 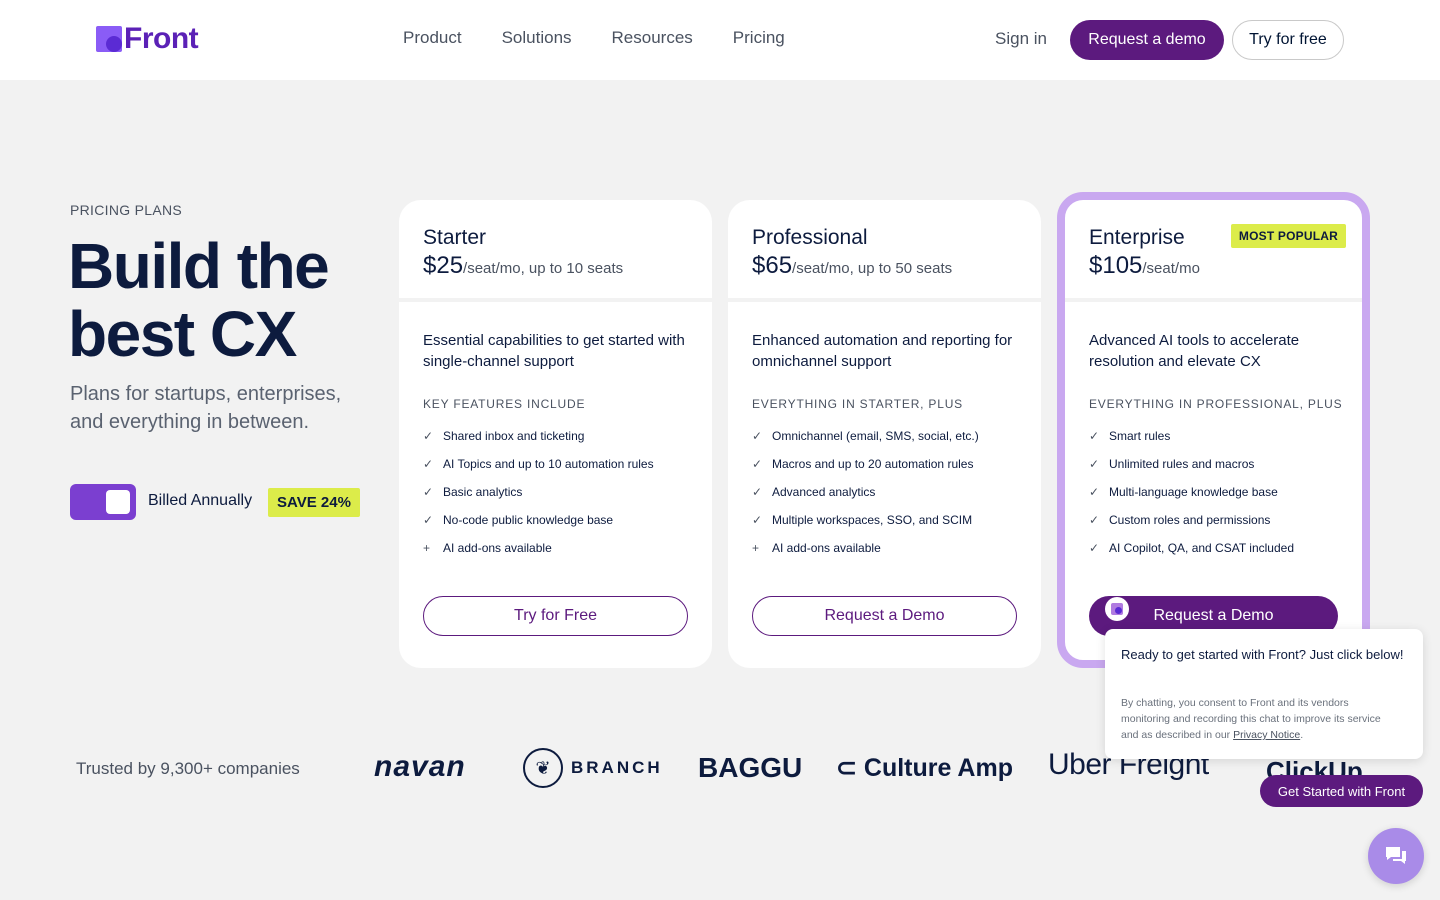 I want to click on feature-item: ✓ Shared inbox and ticketing, so click(x=538, y=436).